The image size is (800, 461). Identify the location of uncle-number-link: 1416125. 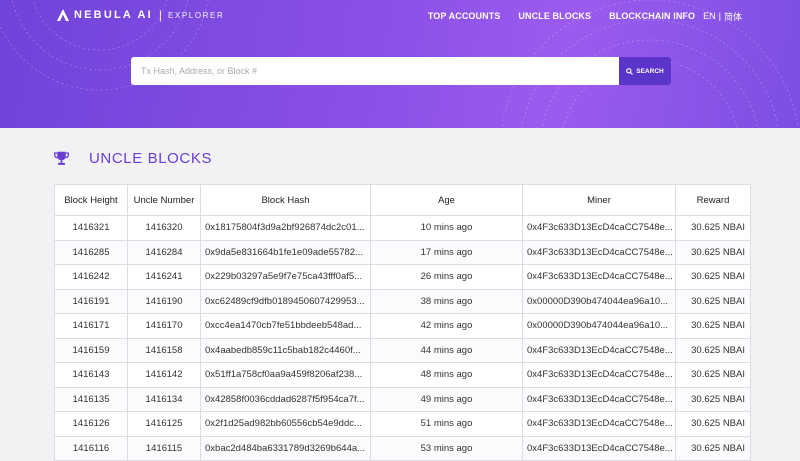
(164, 424).